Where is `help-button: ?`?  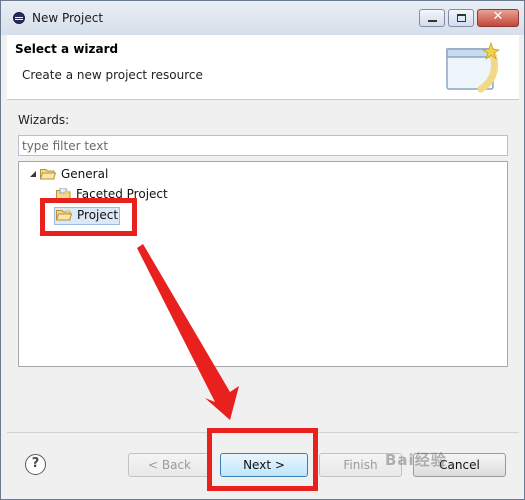 help-button: ? is located at coordinates (35, 464).